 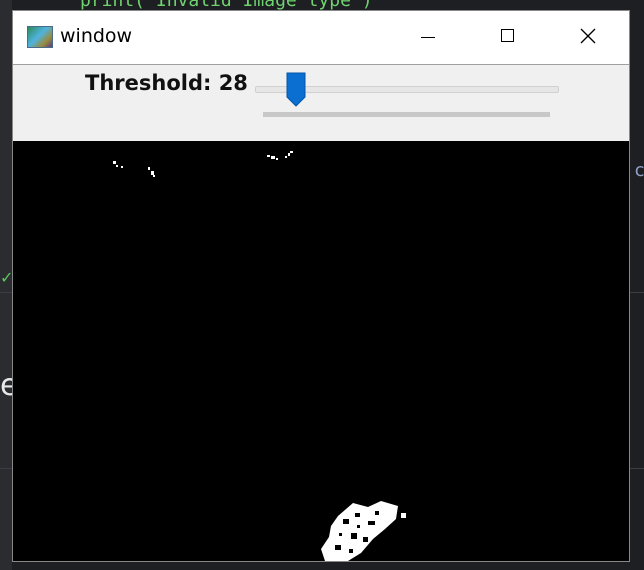 I want to click on background-code-line: print( Invalid Image type ), so click(x=226, y=5).